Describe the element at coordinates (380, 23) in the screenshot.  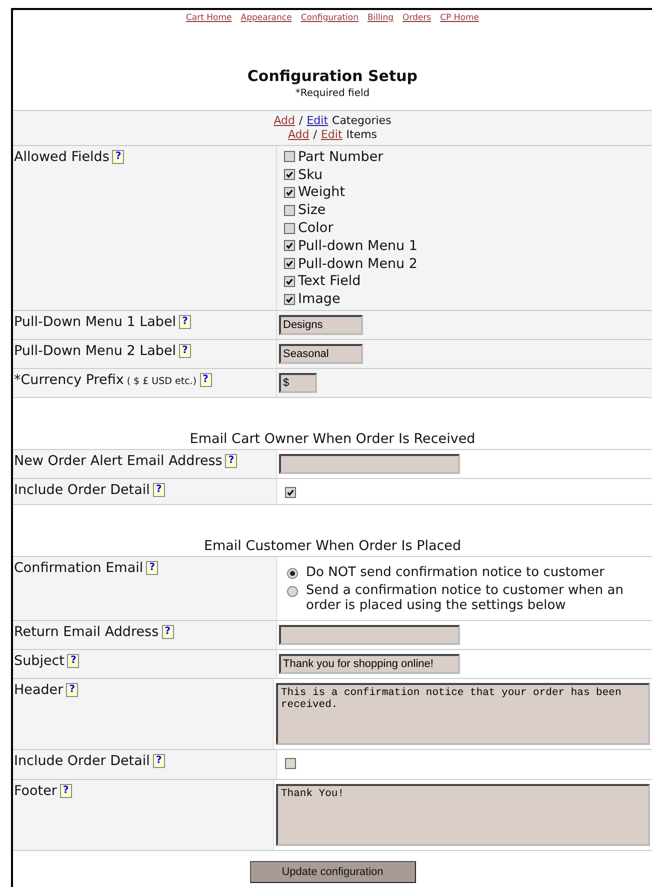
I see `nav-link: Billing` at that location.